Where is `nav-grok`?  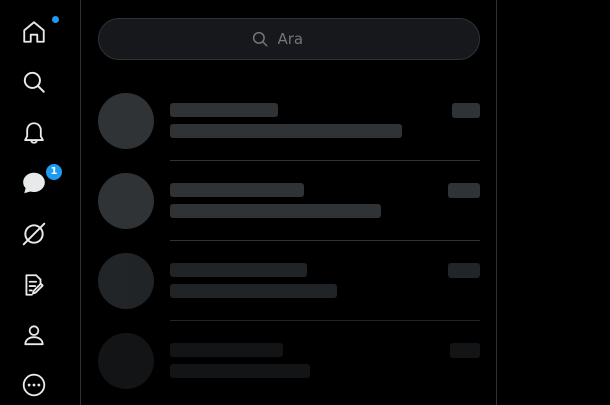 nav-grok is located at coordinates (46, 234).